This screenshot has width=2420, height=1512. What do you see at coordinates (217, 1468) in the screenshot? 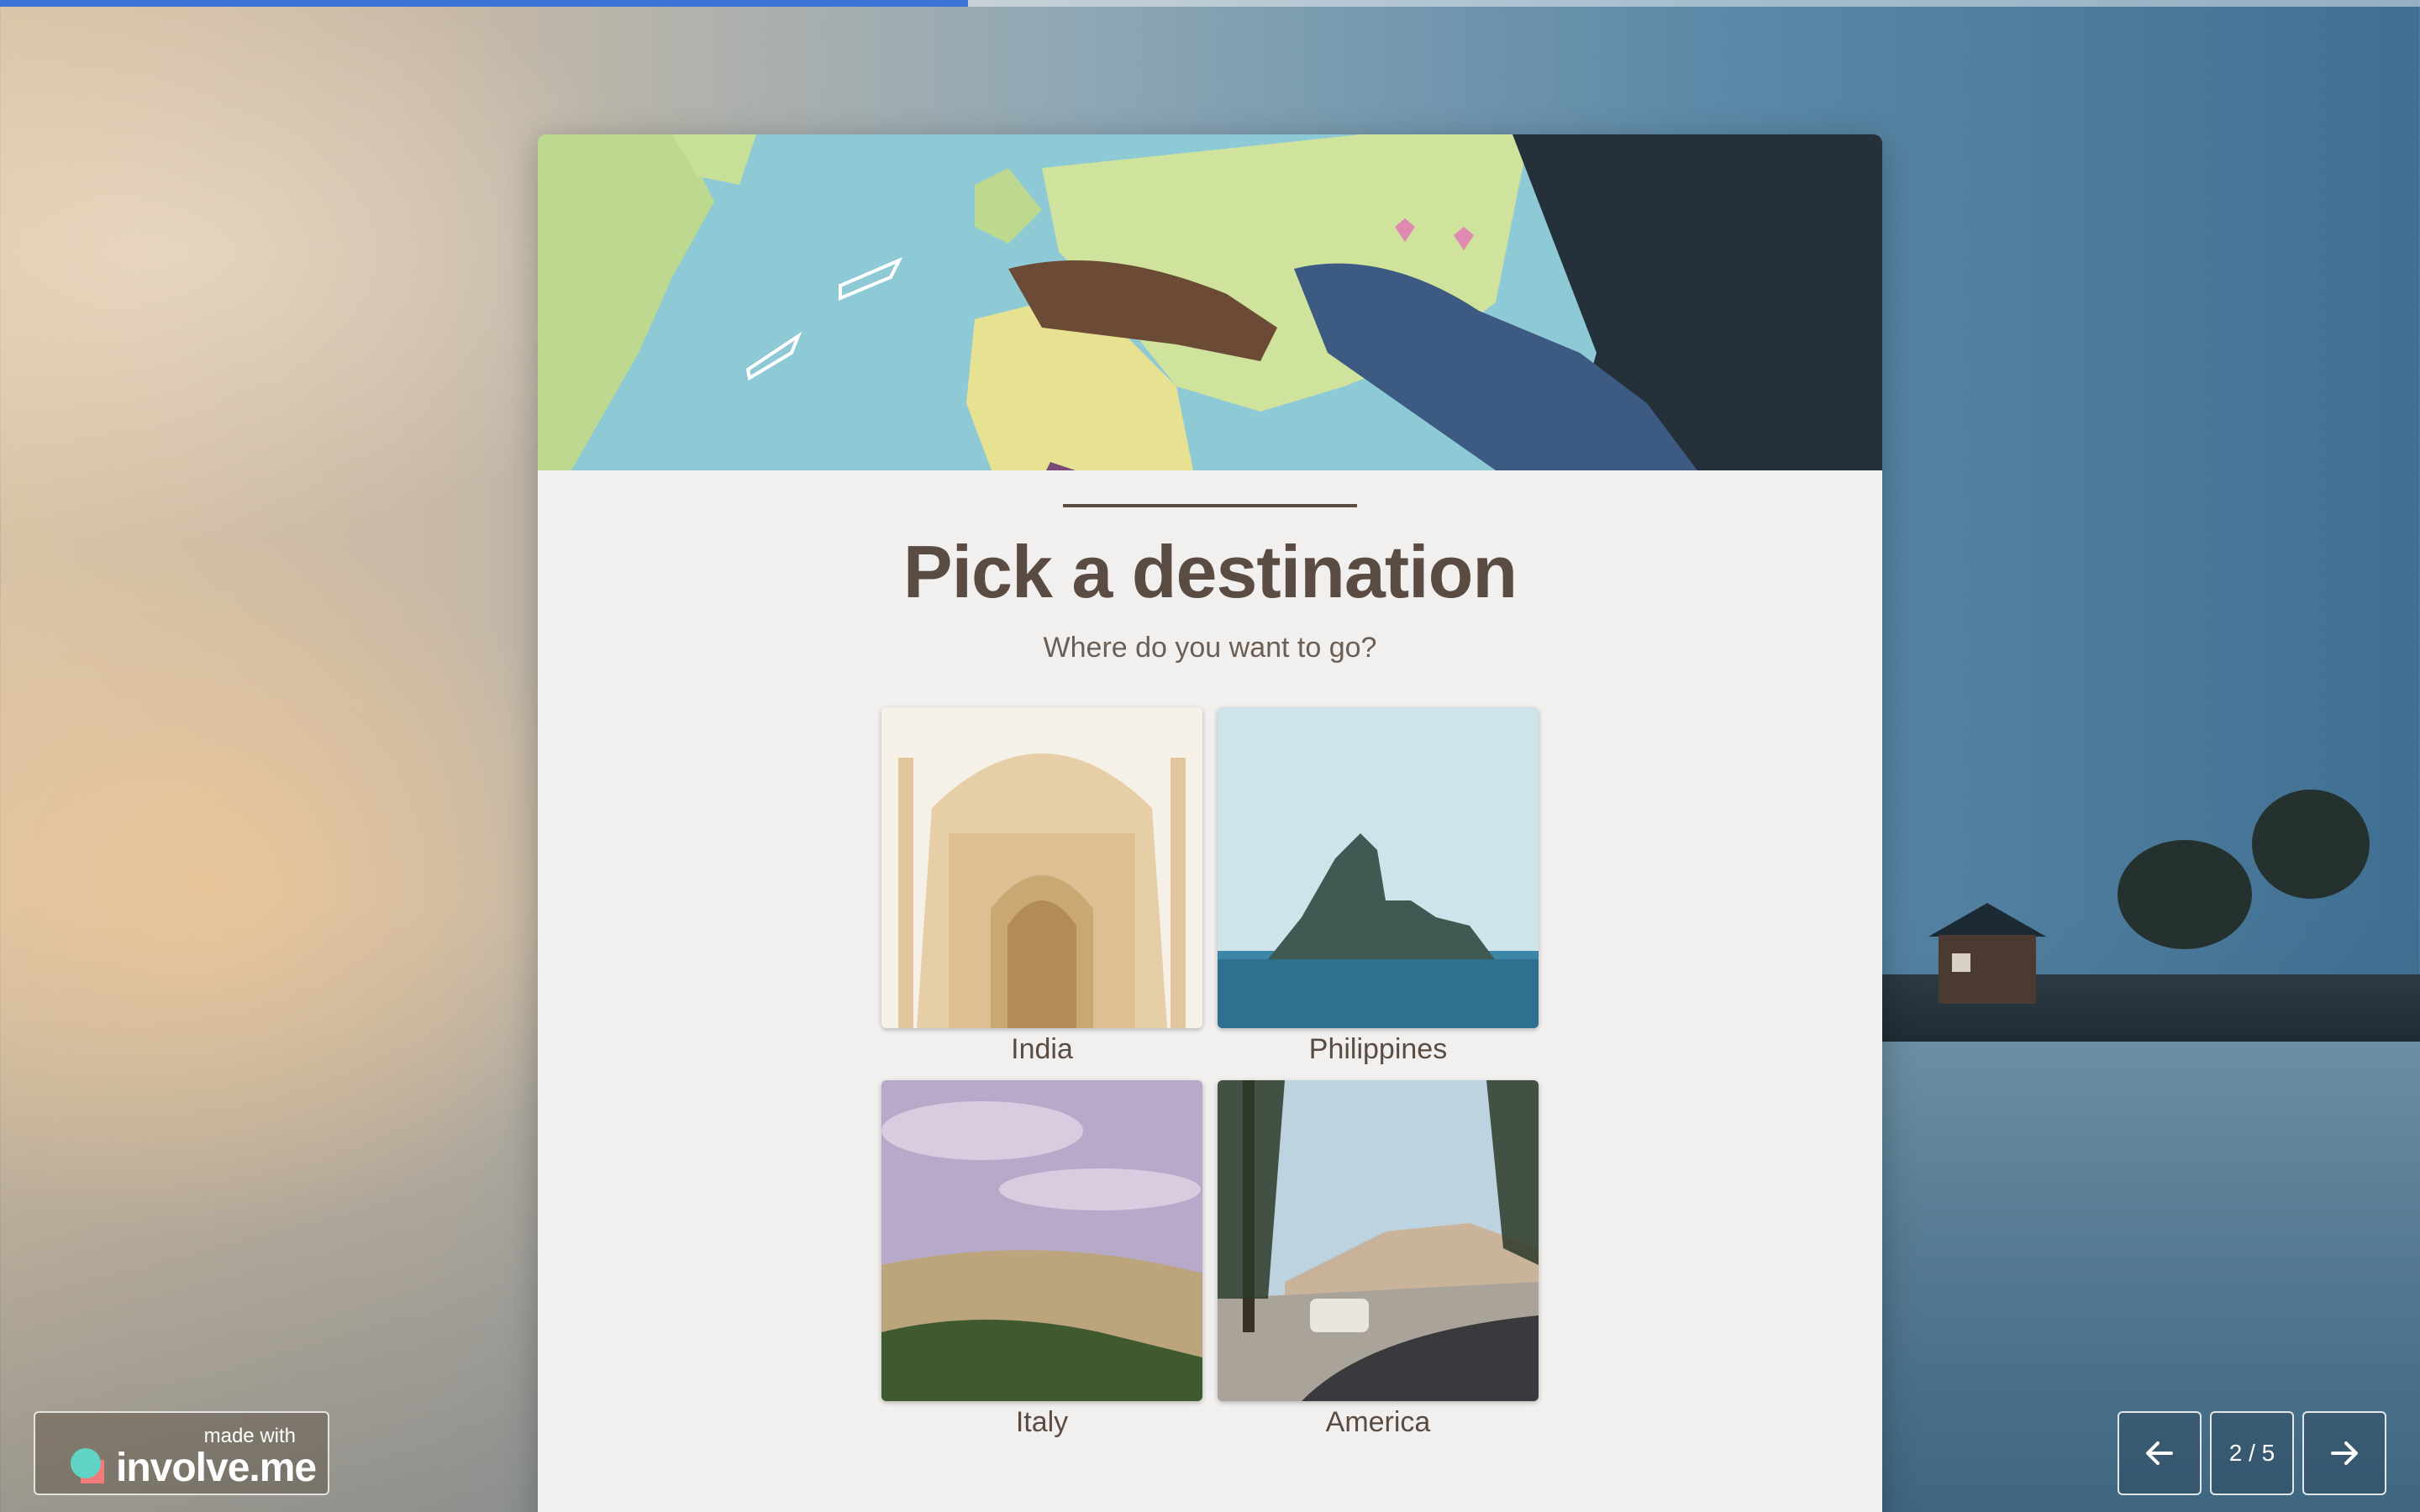
I see `badge-brand: involve.me` at bounding box center [217, 1468].